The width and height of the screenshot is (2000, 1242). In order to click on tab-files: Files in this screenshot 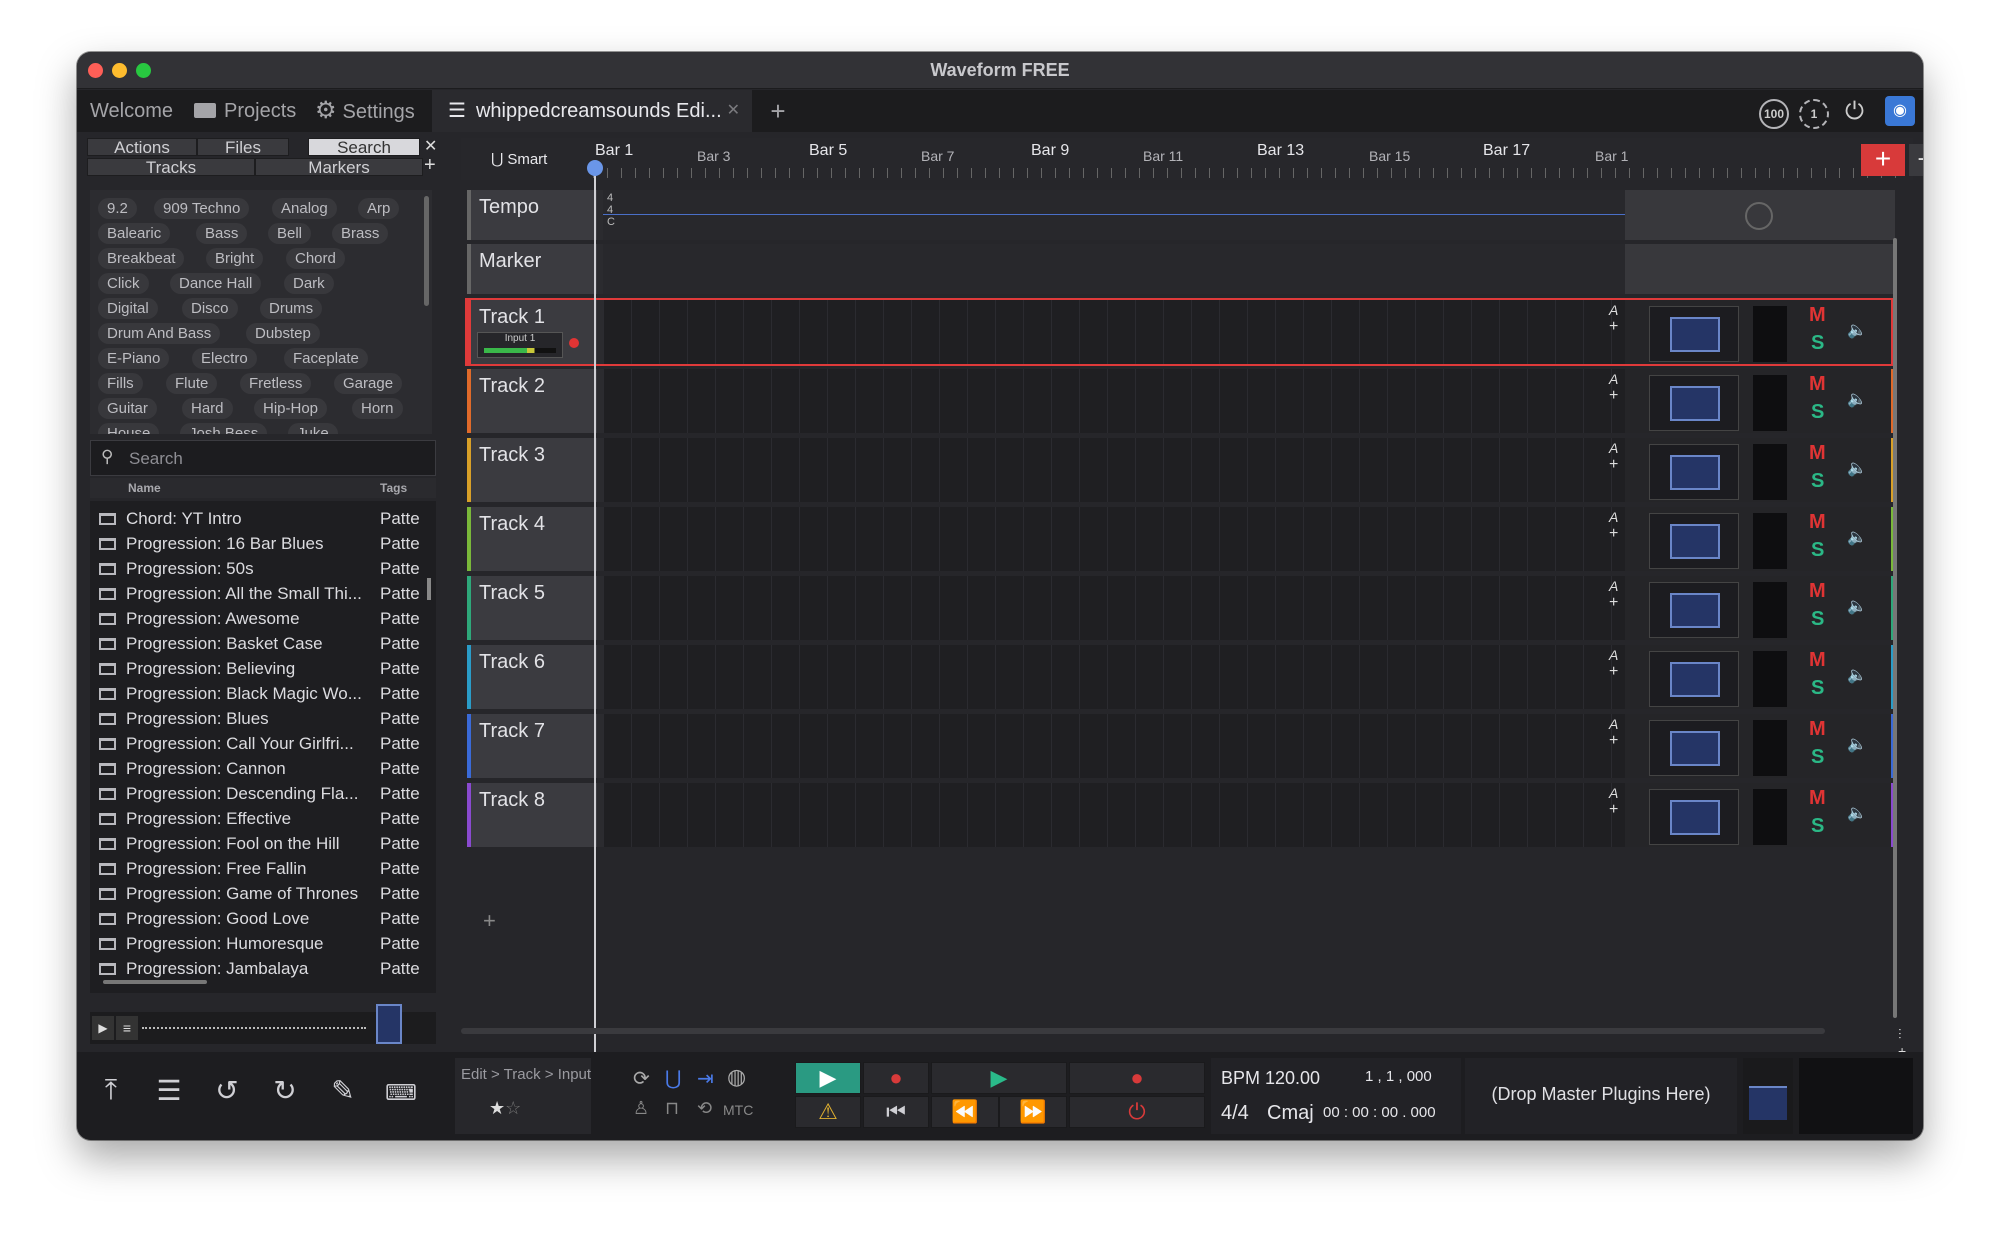, I will do `click(243, 147)`.